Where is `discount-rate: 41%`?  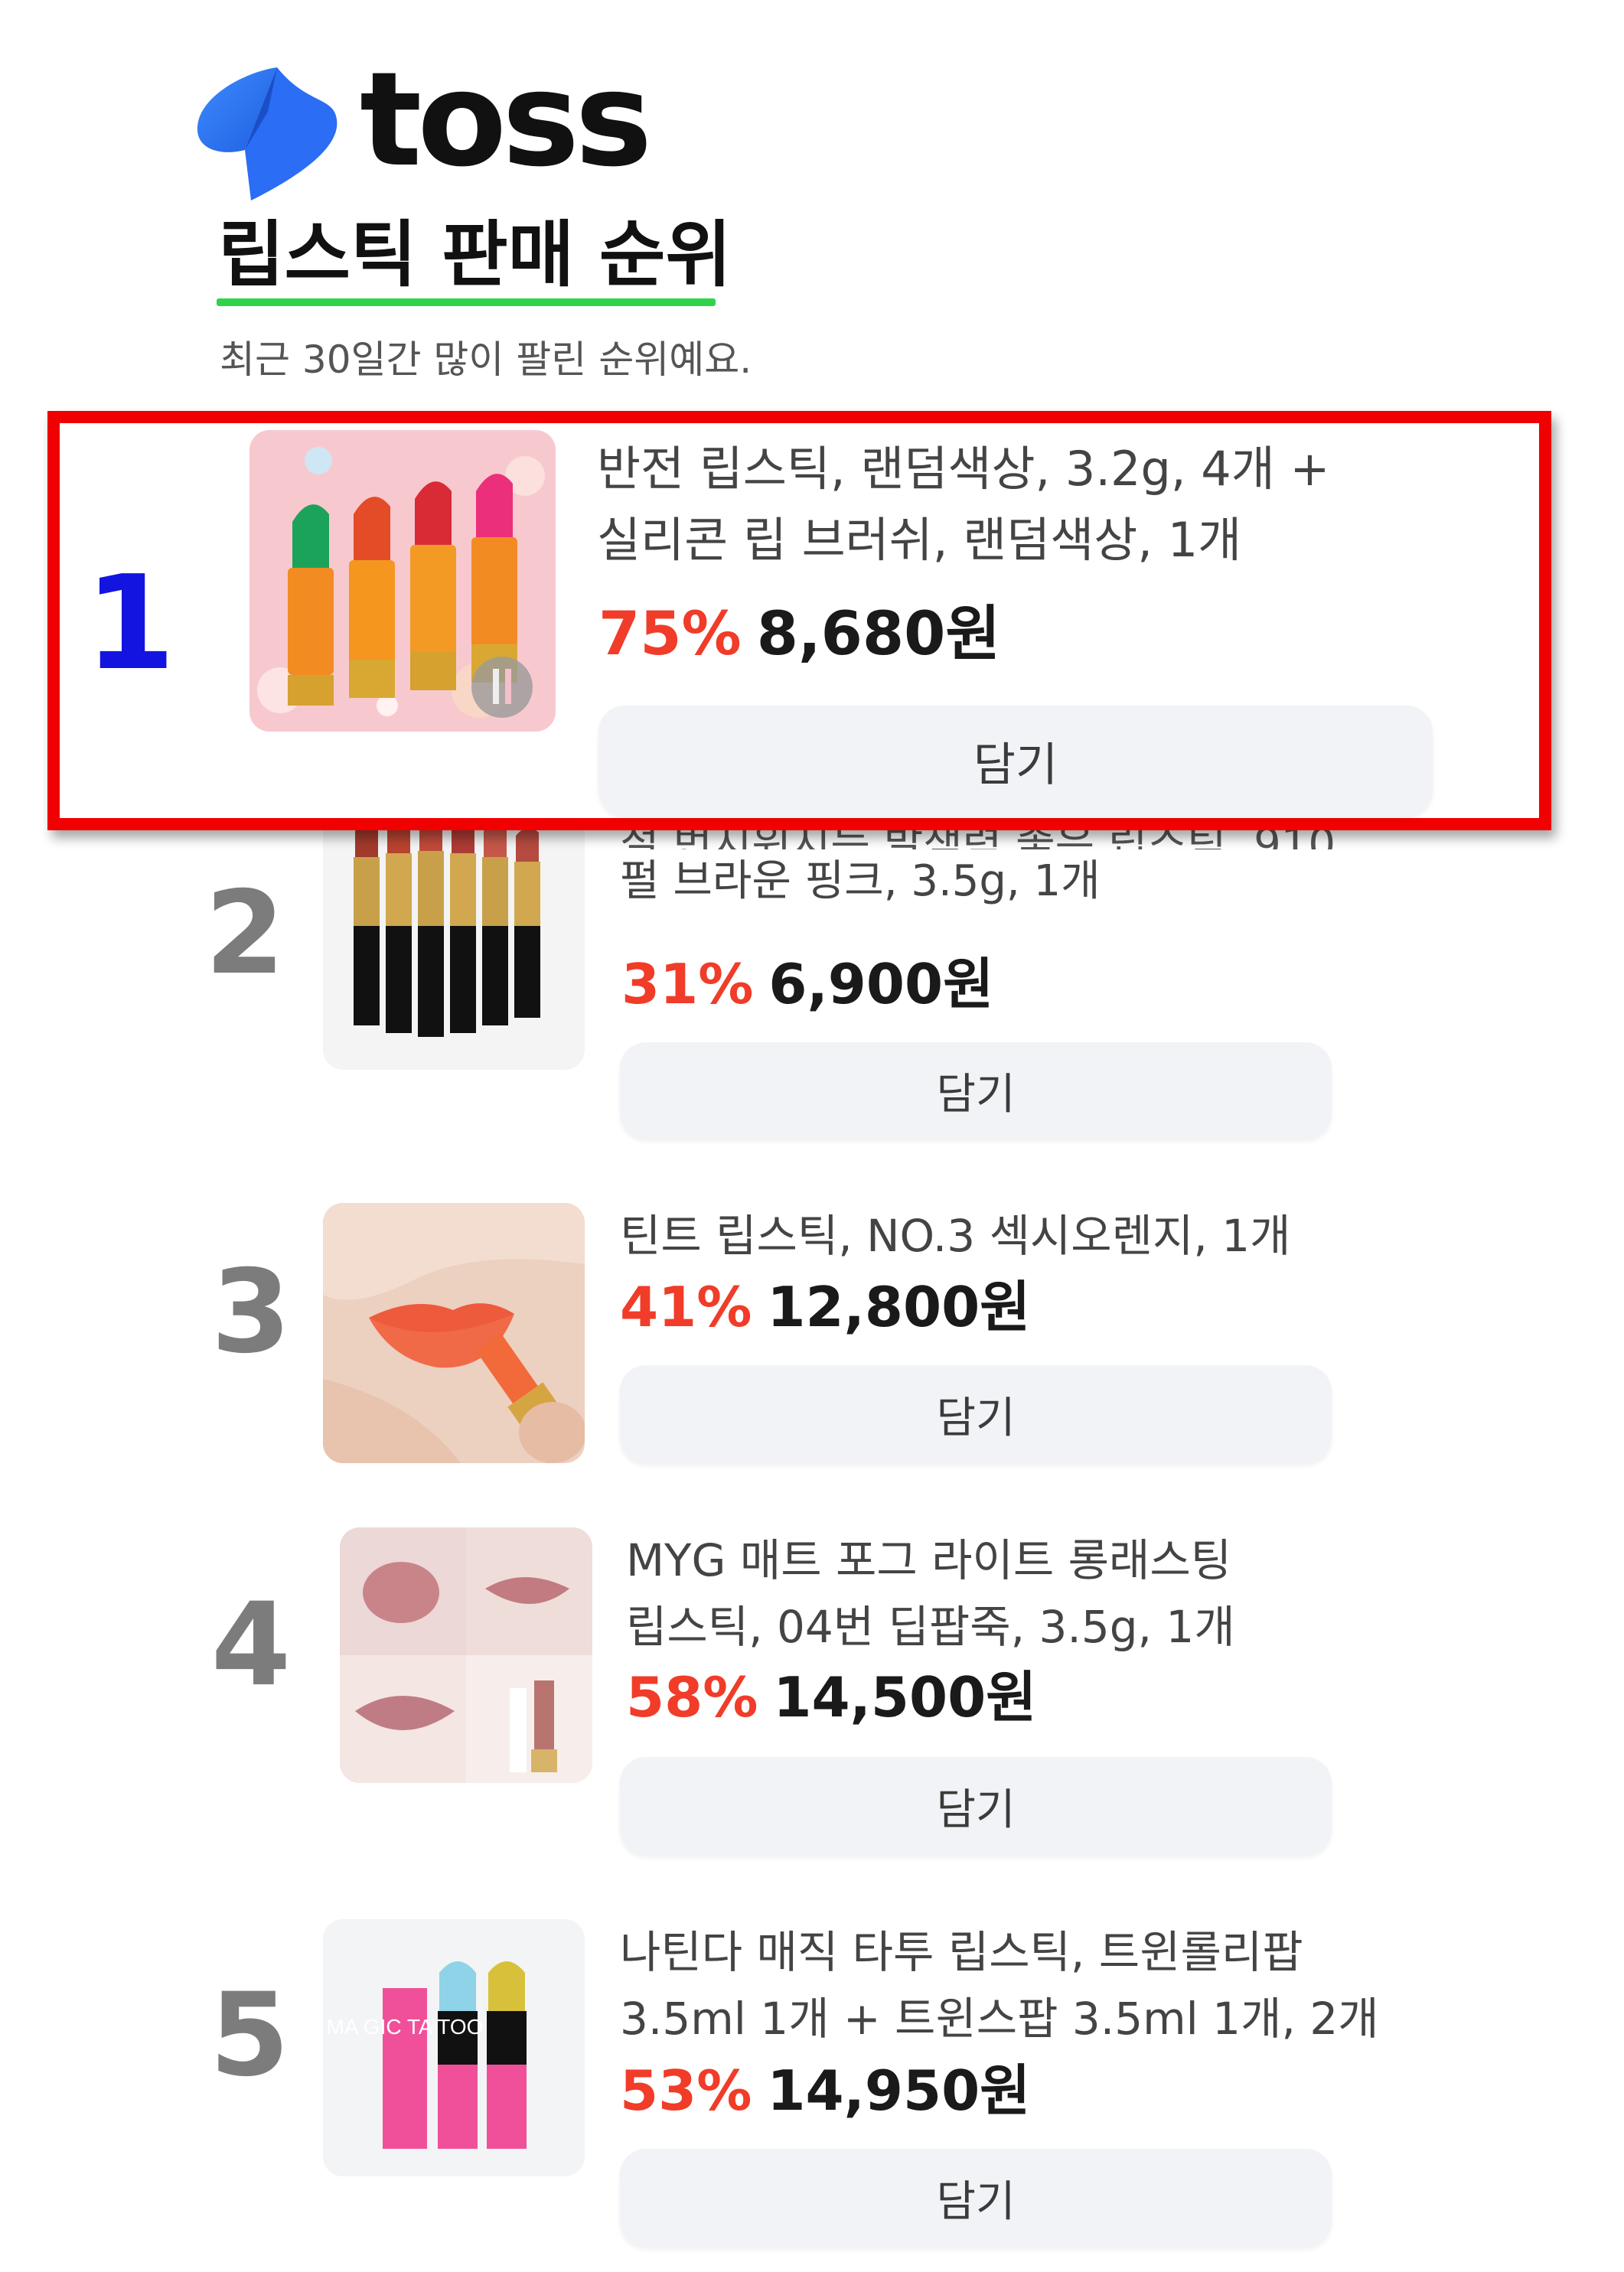 discount-rate: 41% is located at coordinates (686, 1307).